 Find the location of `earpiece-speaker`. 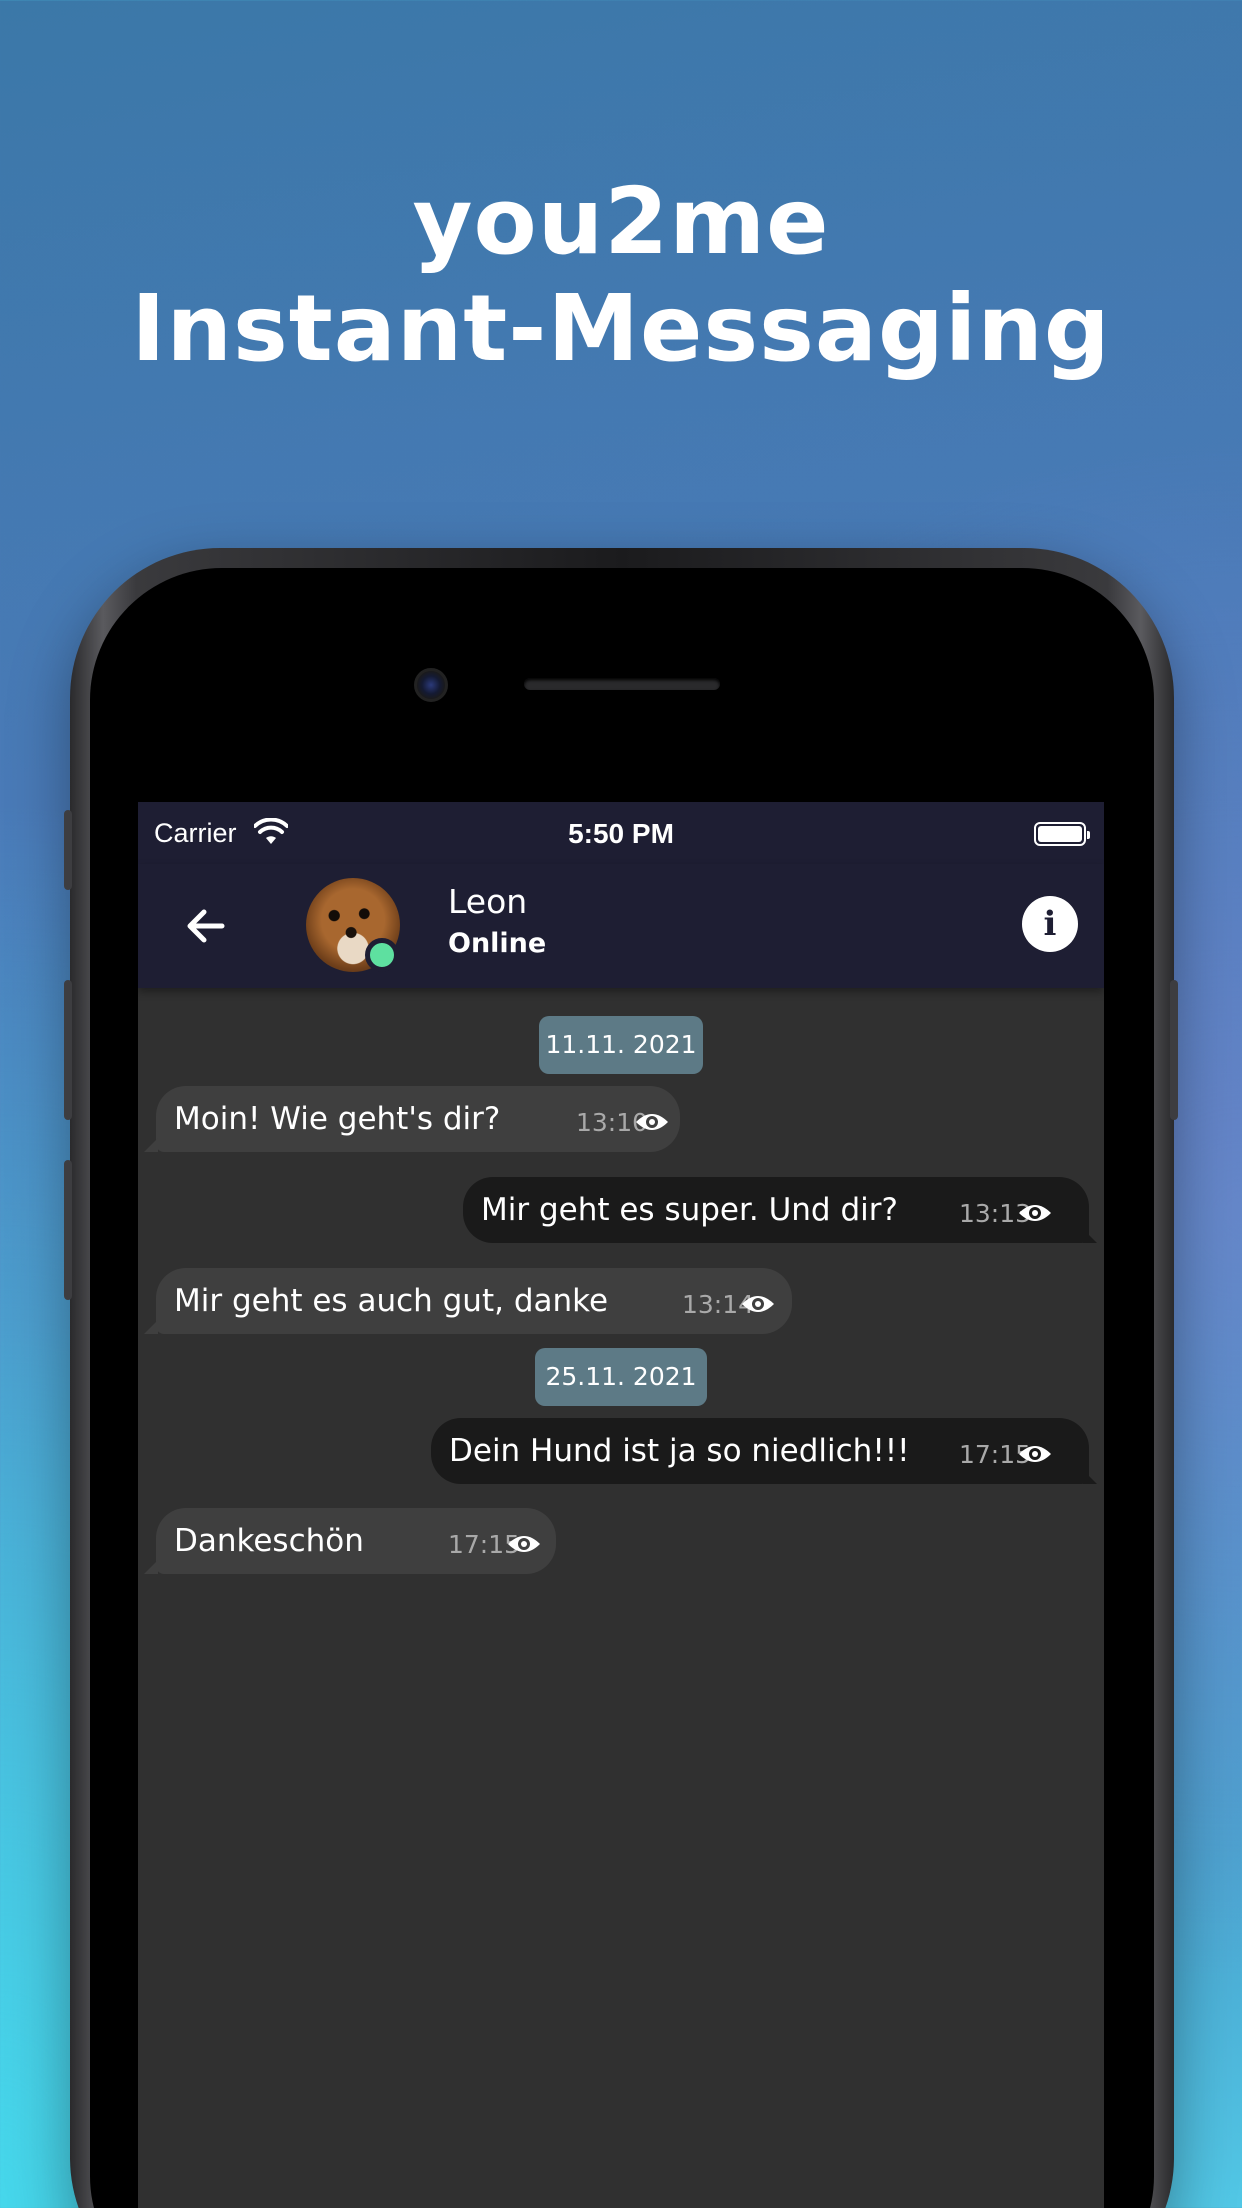

earpiece-speaker is located at coordinates (622, 684).